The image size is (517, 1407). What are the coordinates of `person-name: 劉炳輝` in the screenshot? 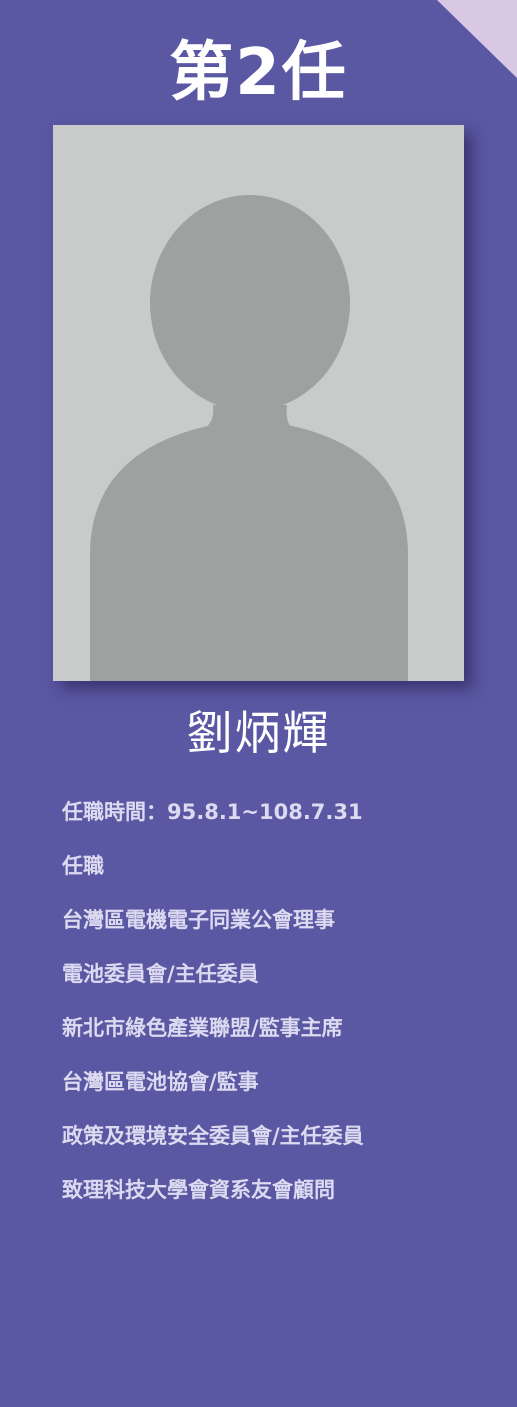 It's located at (258, 733).